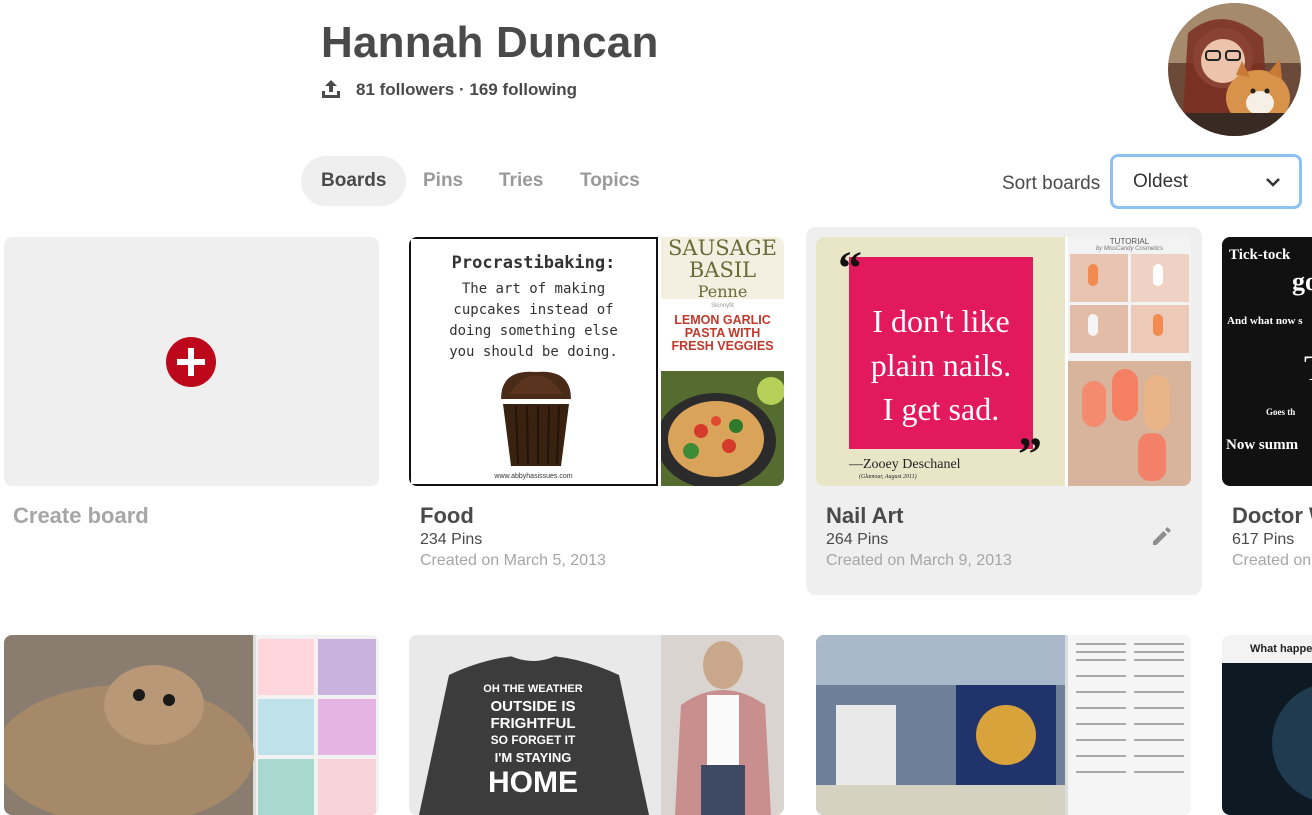 The image size is (1312, 815). I want to click on pasta-image, so click(722, 428).